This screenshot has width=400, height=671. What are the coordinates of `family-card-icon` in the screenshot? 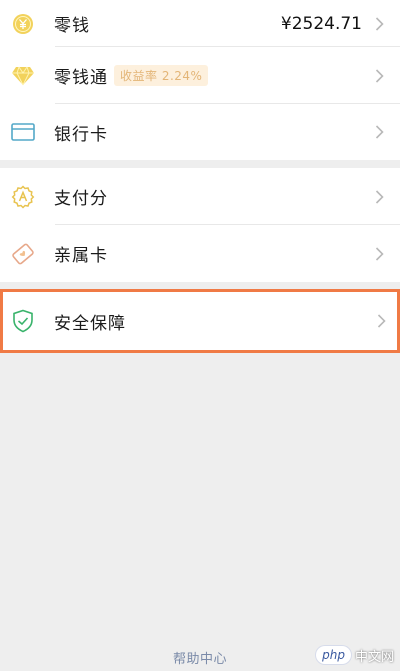 It's located at (23, 254).